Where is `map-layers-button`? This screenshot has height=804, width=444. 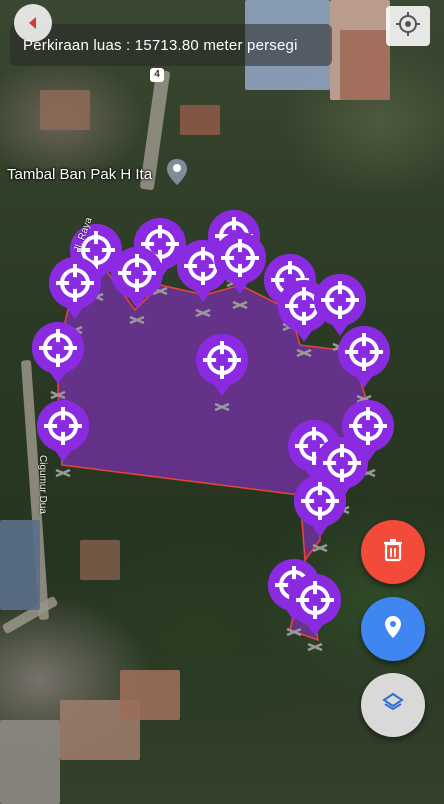 map-layers-button is located at coordinates (393, 705).